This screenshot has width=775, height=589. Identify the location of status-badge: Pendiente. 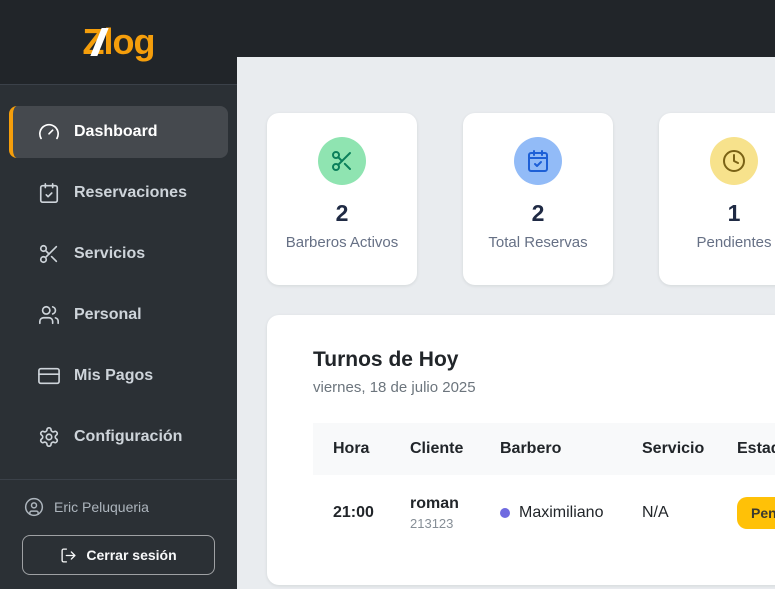
(756, 513).